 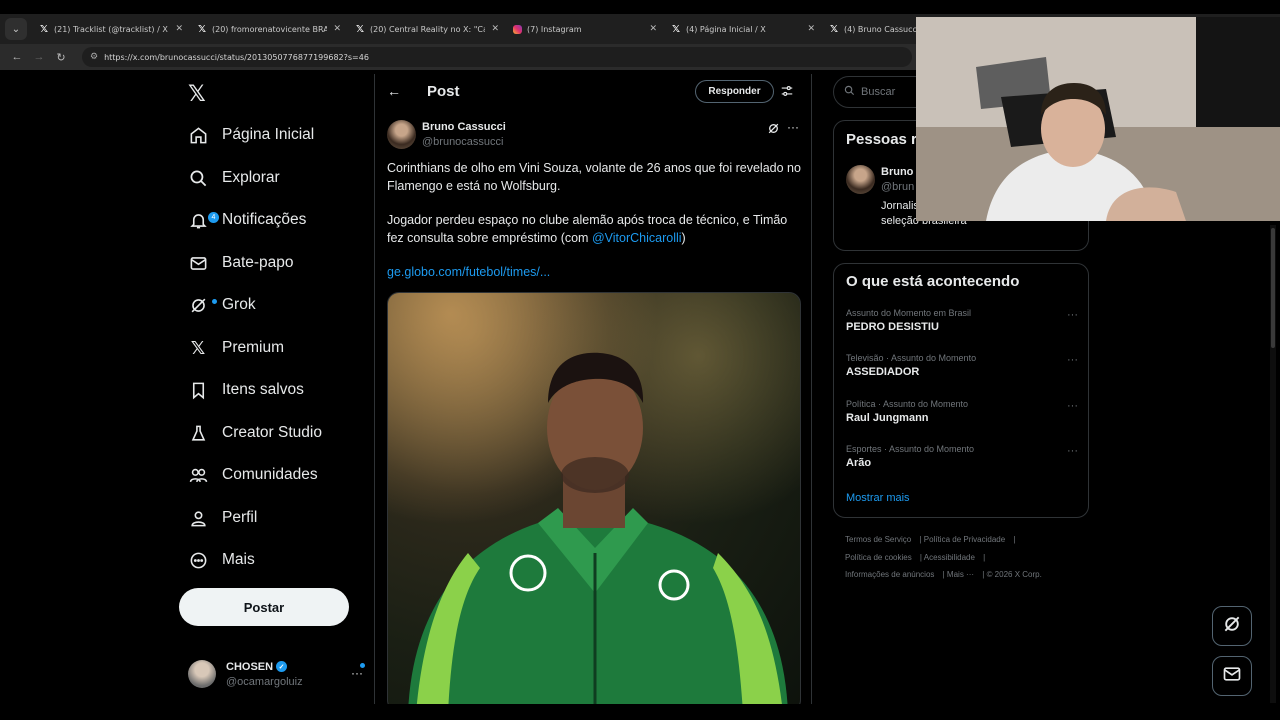 What do you see at coordinates (637, 238) in the screenshot?
I see `mention-link: @VitorChicarolli` at bounding box center [637, 238].